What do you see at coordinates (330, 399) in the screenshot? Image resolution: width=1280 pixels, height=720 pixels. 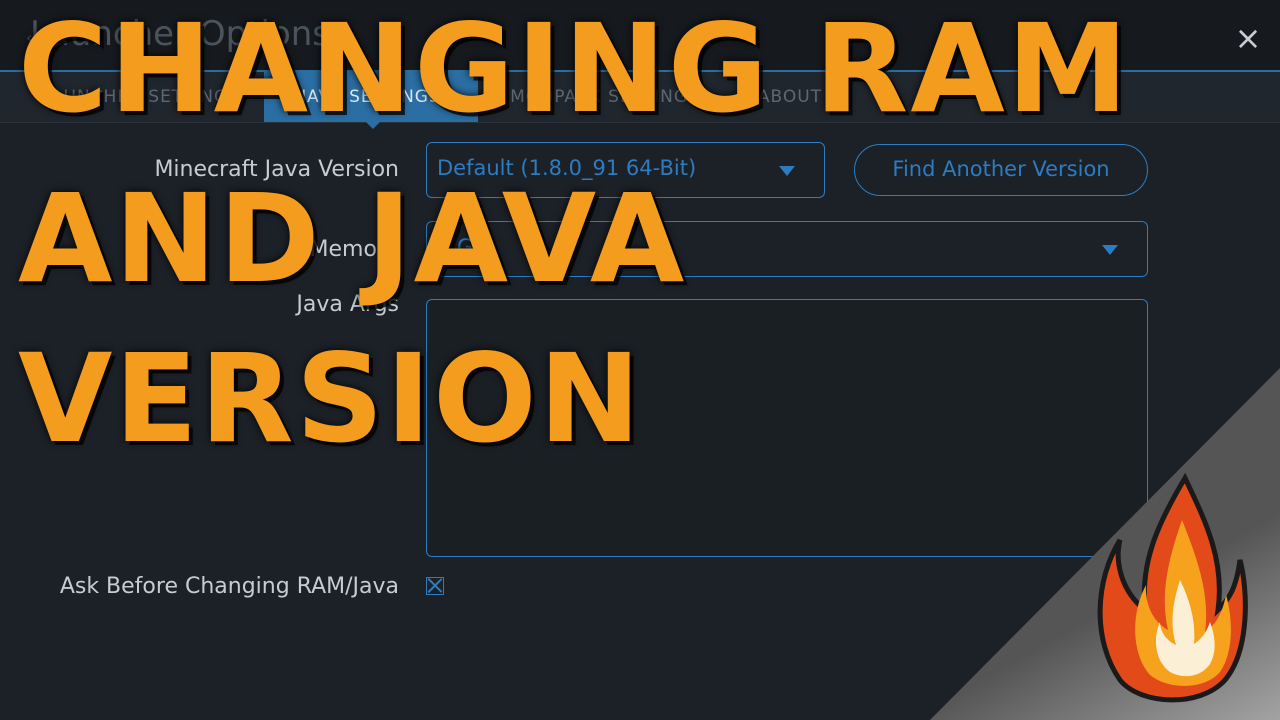 I see `overlay-line-3: VERSION` at bounding box center [330, 399].